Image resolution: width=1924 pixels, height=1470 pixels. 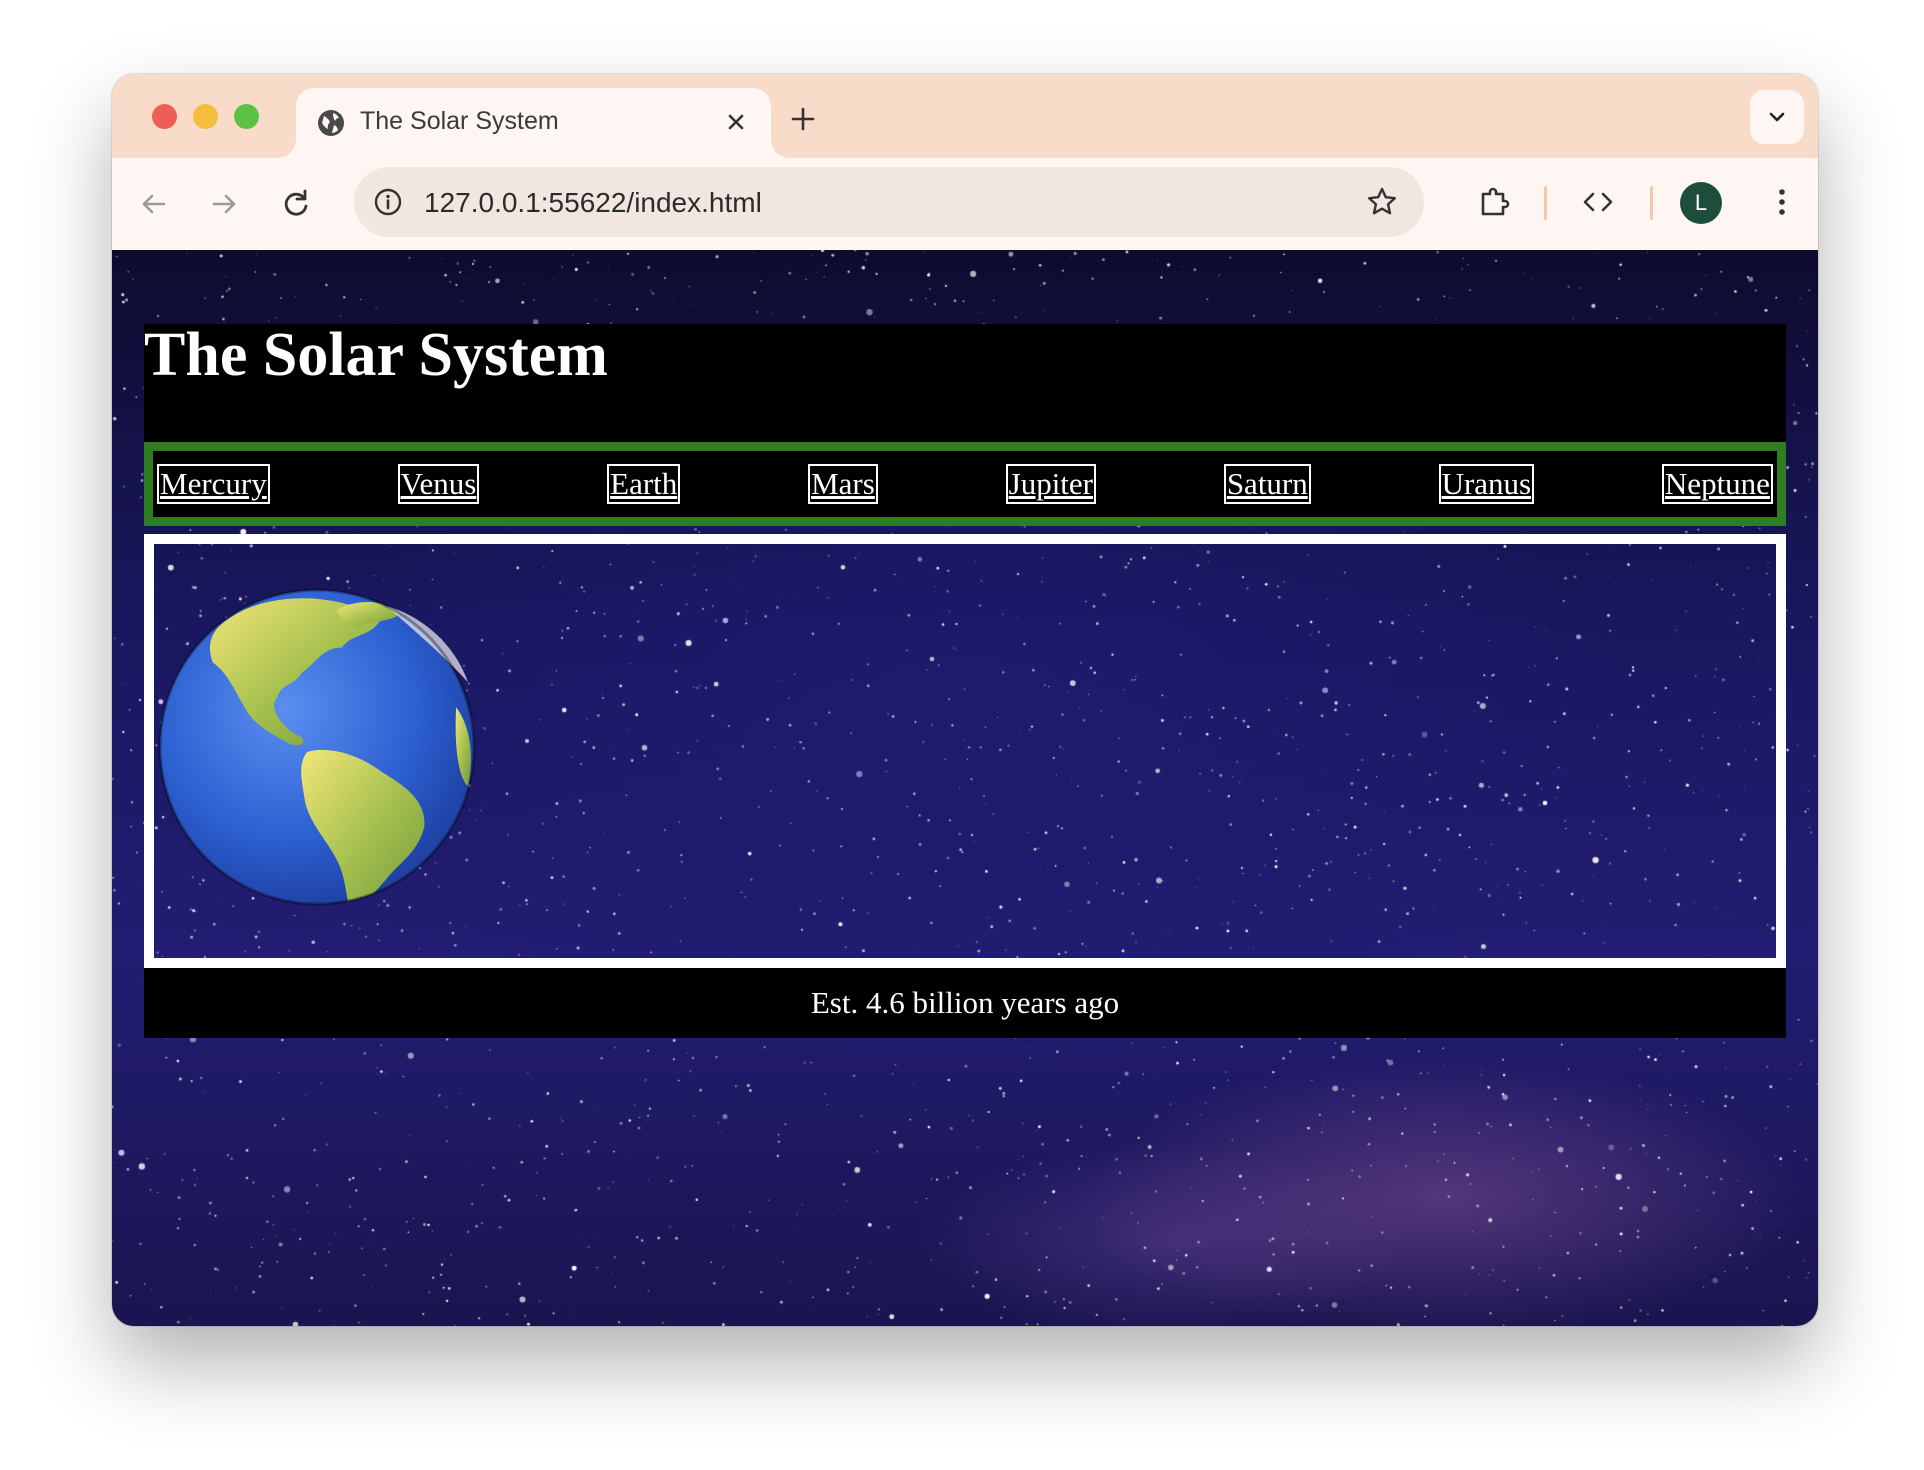 What do you see at coordinates (438, 484) in the screenshot?
I see `nav-link-venus: Venus` at bounding box center [438, 484].